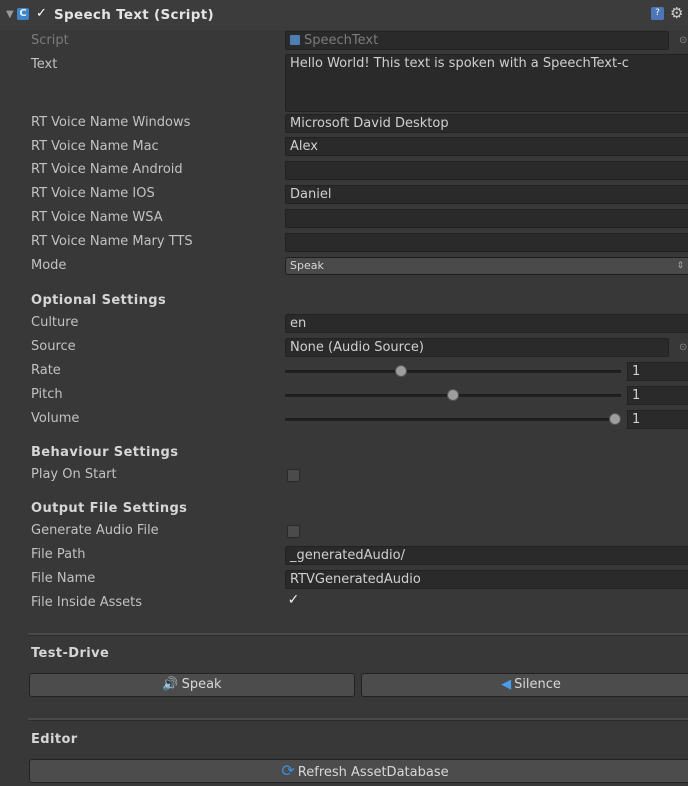 This screenshot has width=688, height=786. What do you see at coordinates (288, 770) in the screenshot?
I see `refresh-icon: ⟳` at bounding box center [288, 770].